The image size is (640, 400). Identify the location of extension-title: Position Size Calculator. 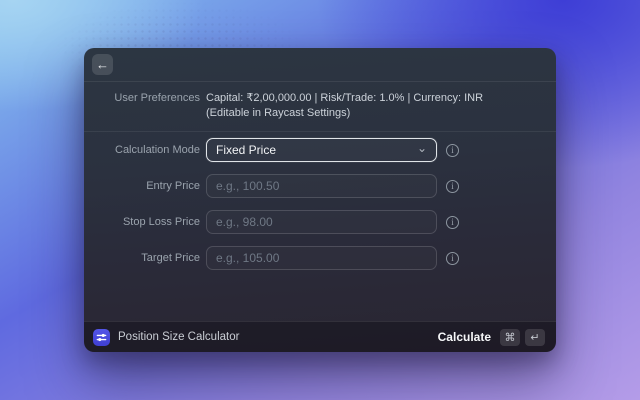
(179, 337).